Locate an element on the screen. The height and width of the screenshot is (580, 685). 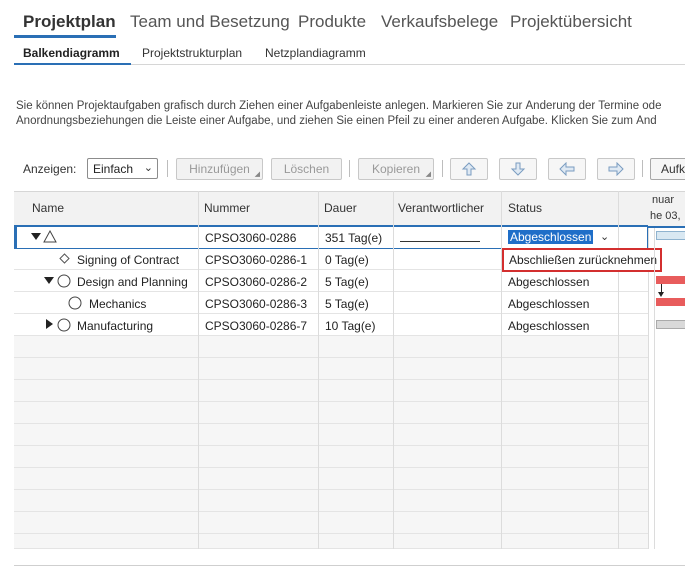
arrow-right-icon is located at coordinates (616, 169).